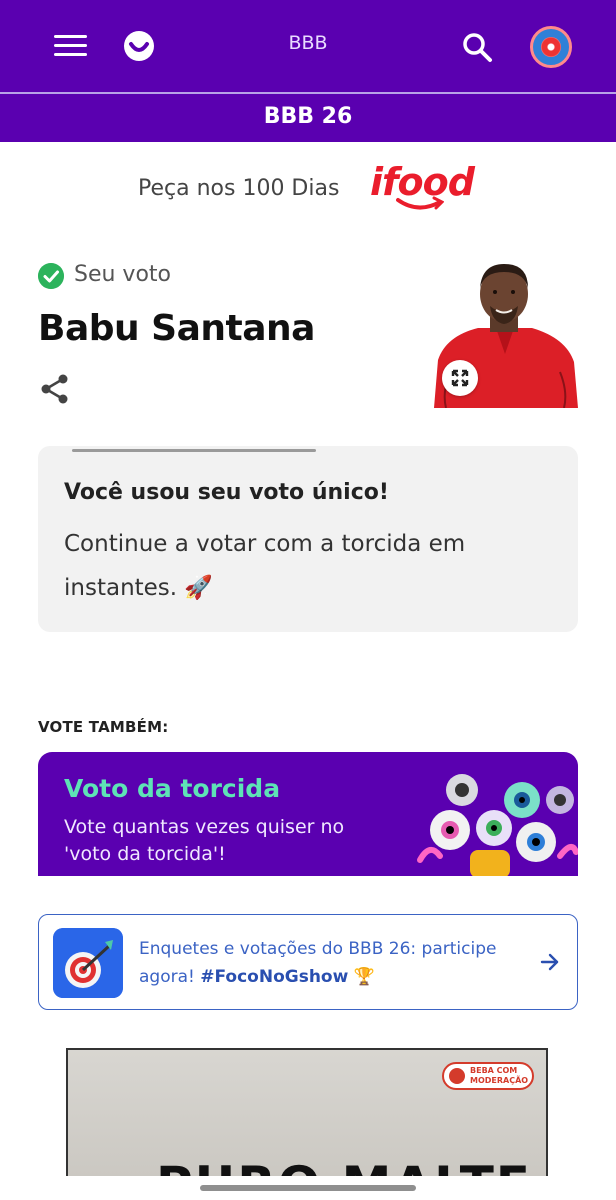 This screenshot has width=616, height=1200. Describe the element at coordinates (103, 727) in the screenshot. I see `vote-also-heading: VOTE TAMBÉM:` at that location.